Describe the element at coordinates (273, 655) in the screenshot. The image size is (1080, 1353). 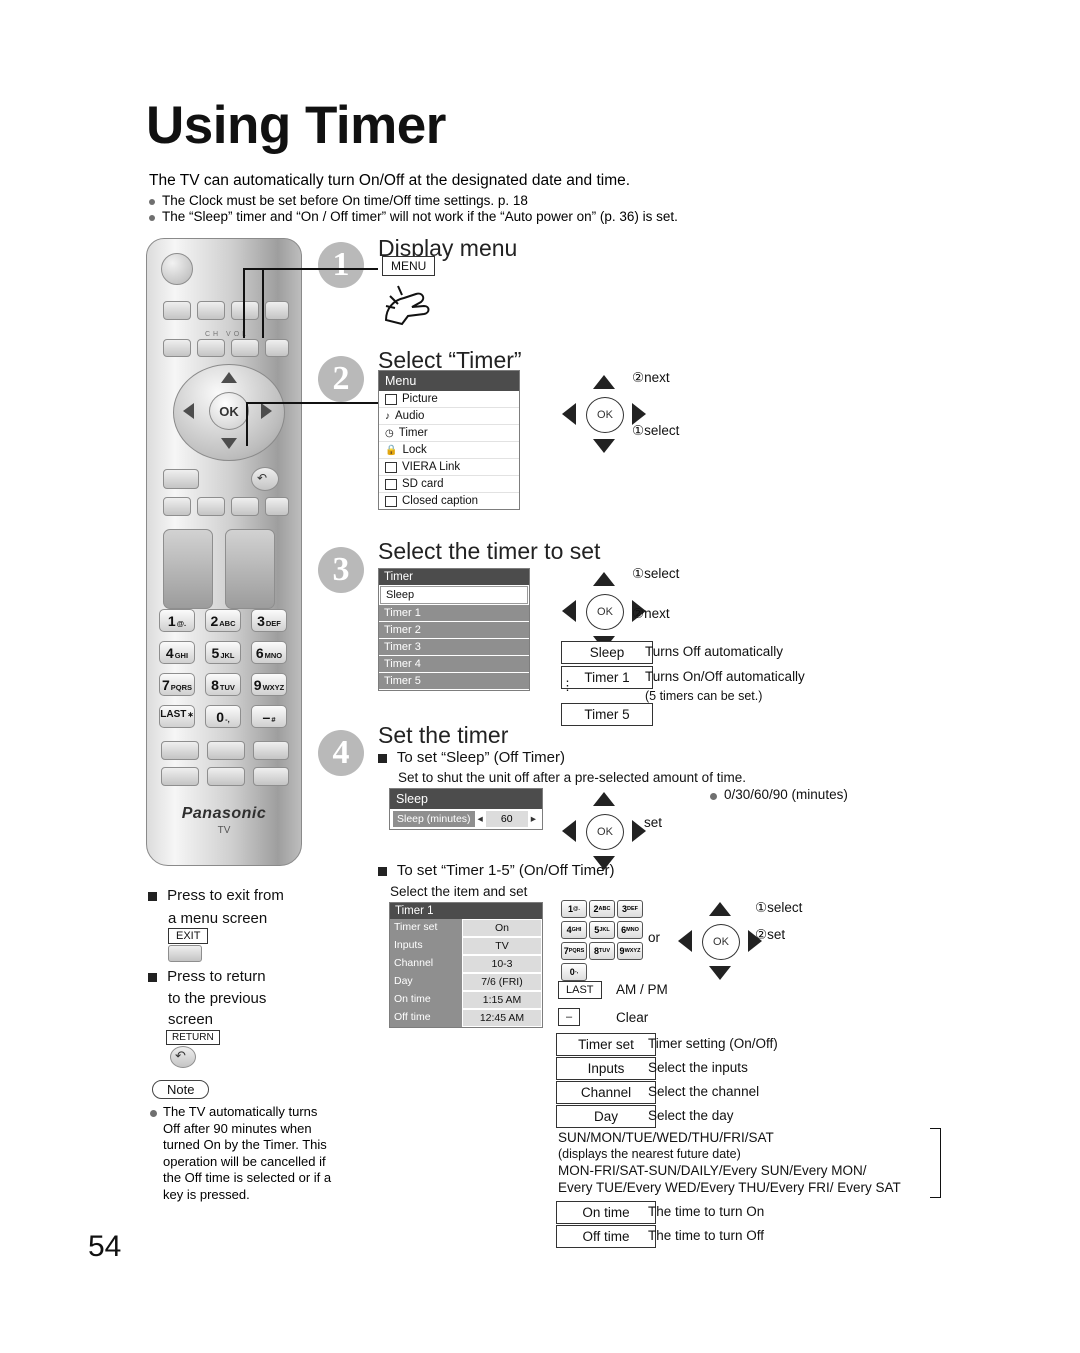
I see `key-6-sub: MNO` at that location.